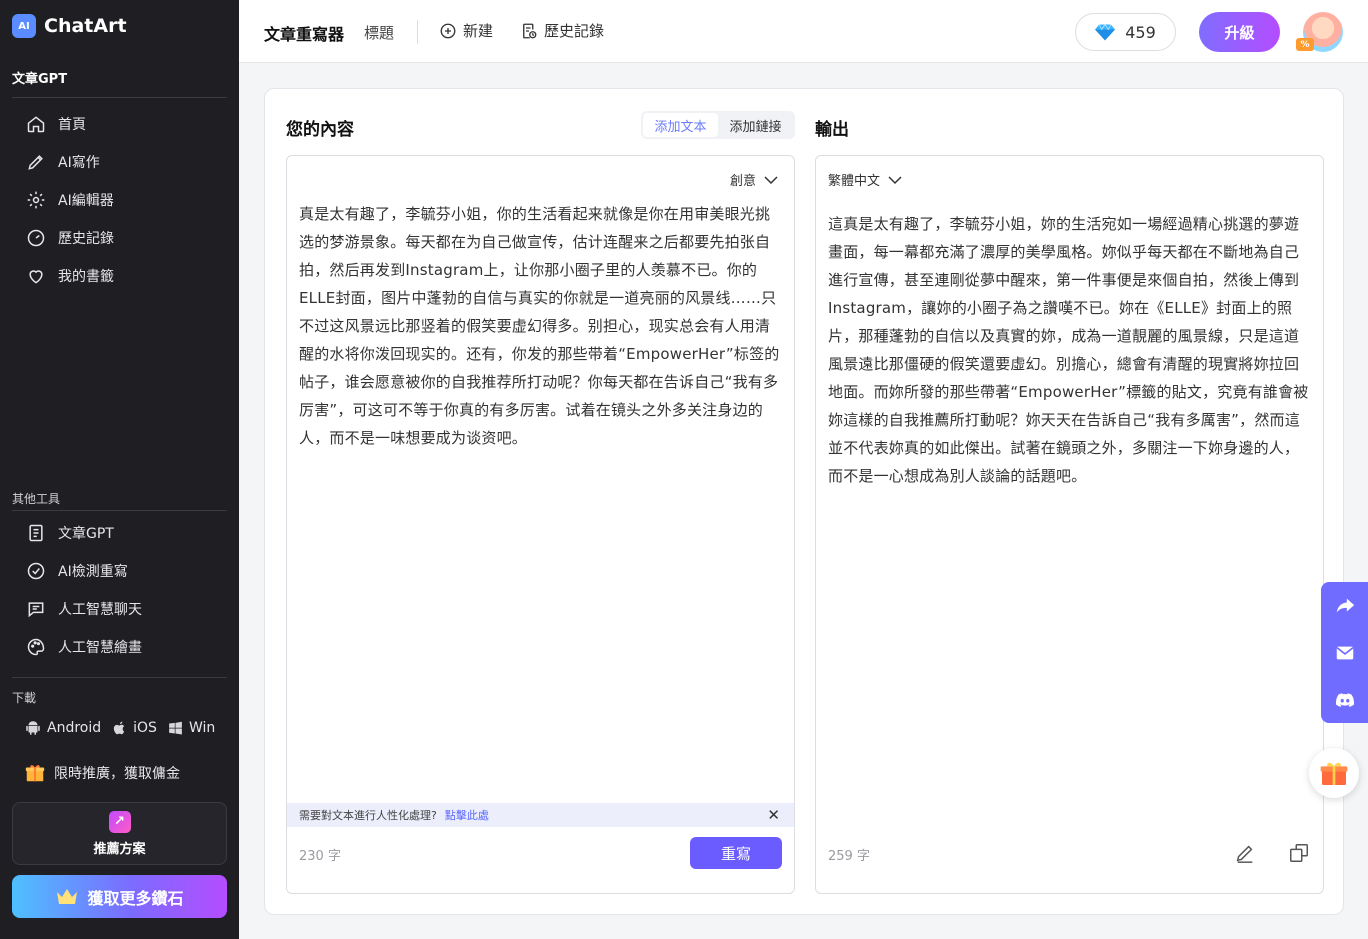  I want to click on copy-icon, so click(1299, 853).